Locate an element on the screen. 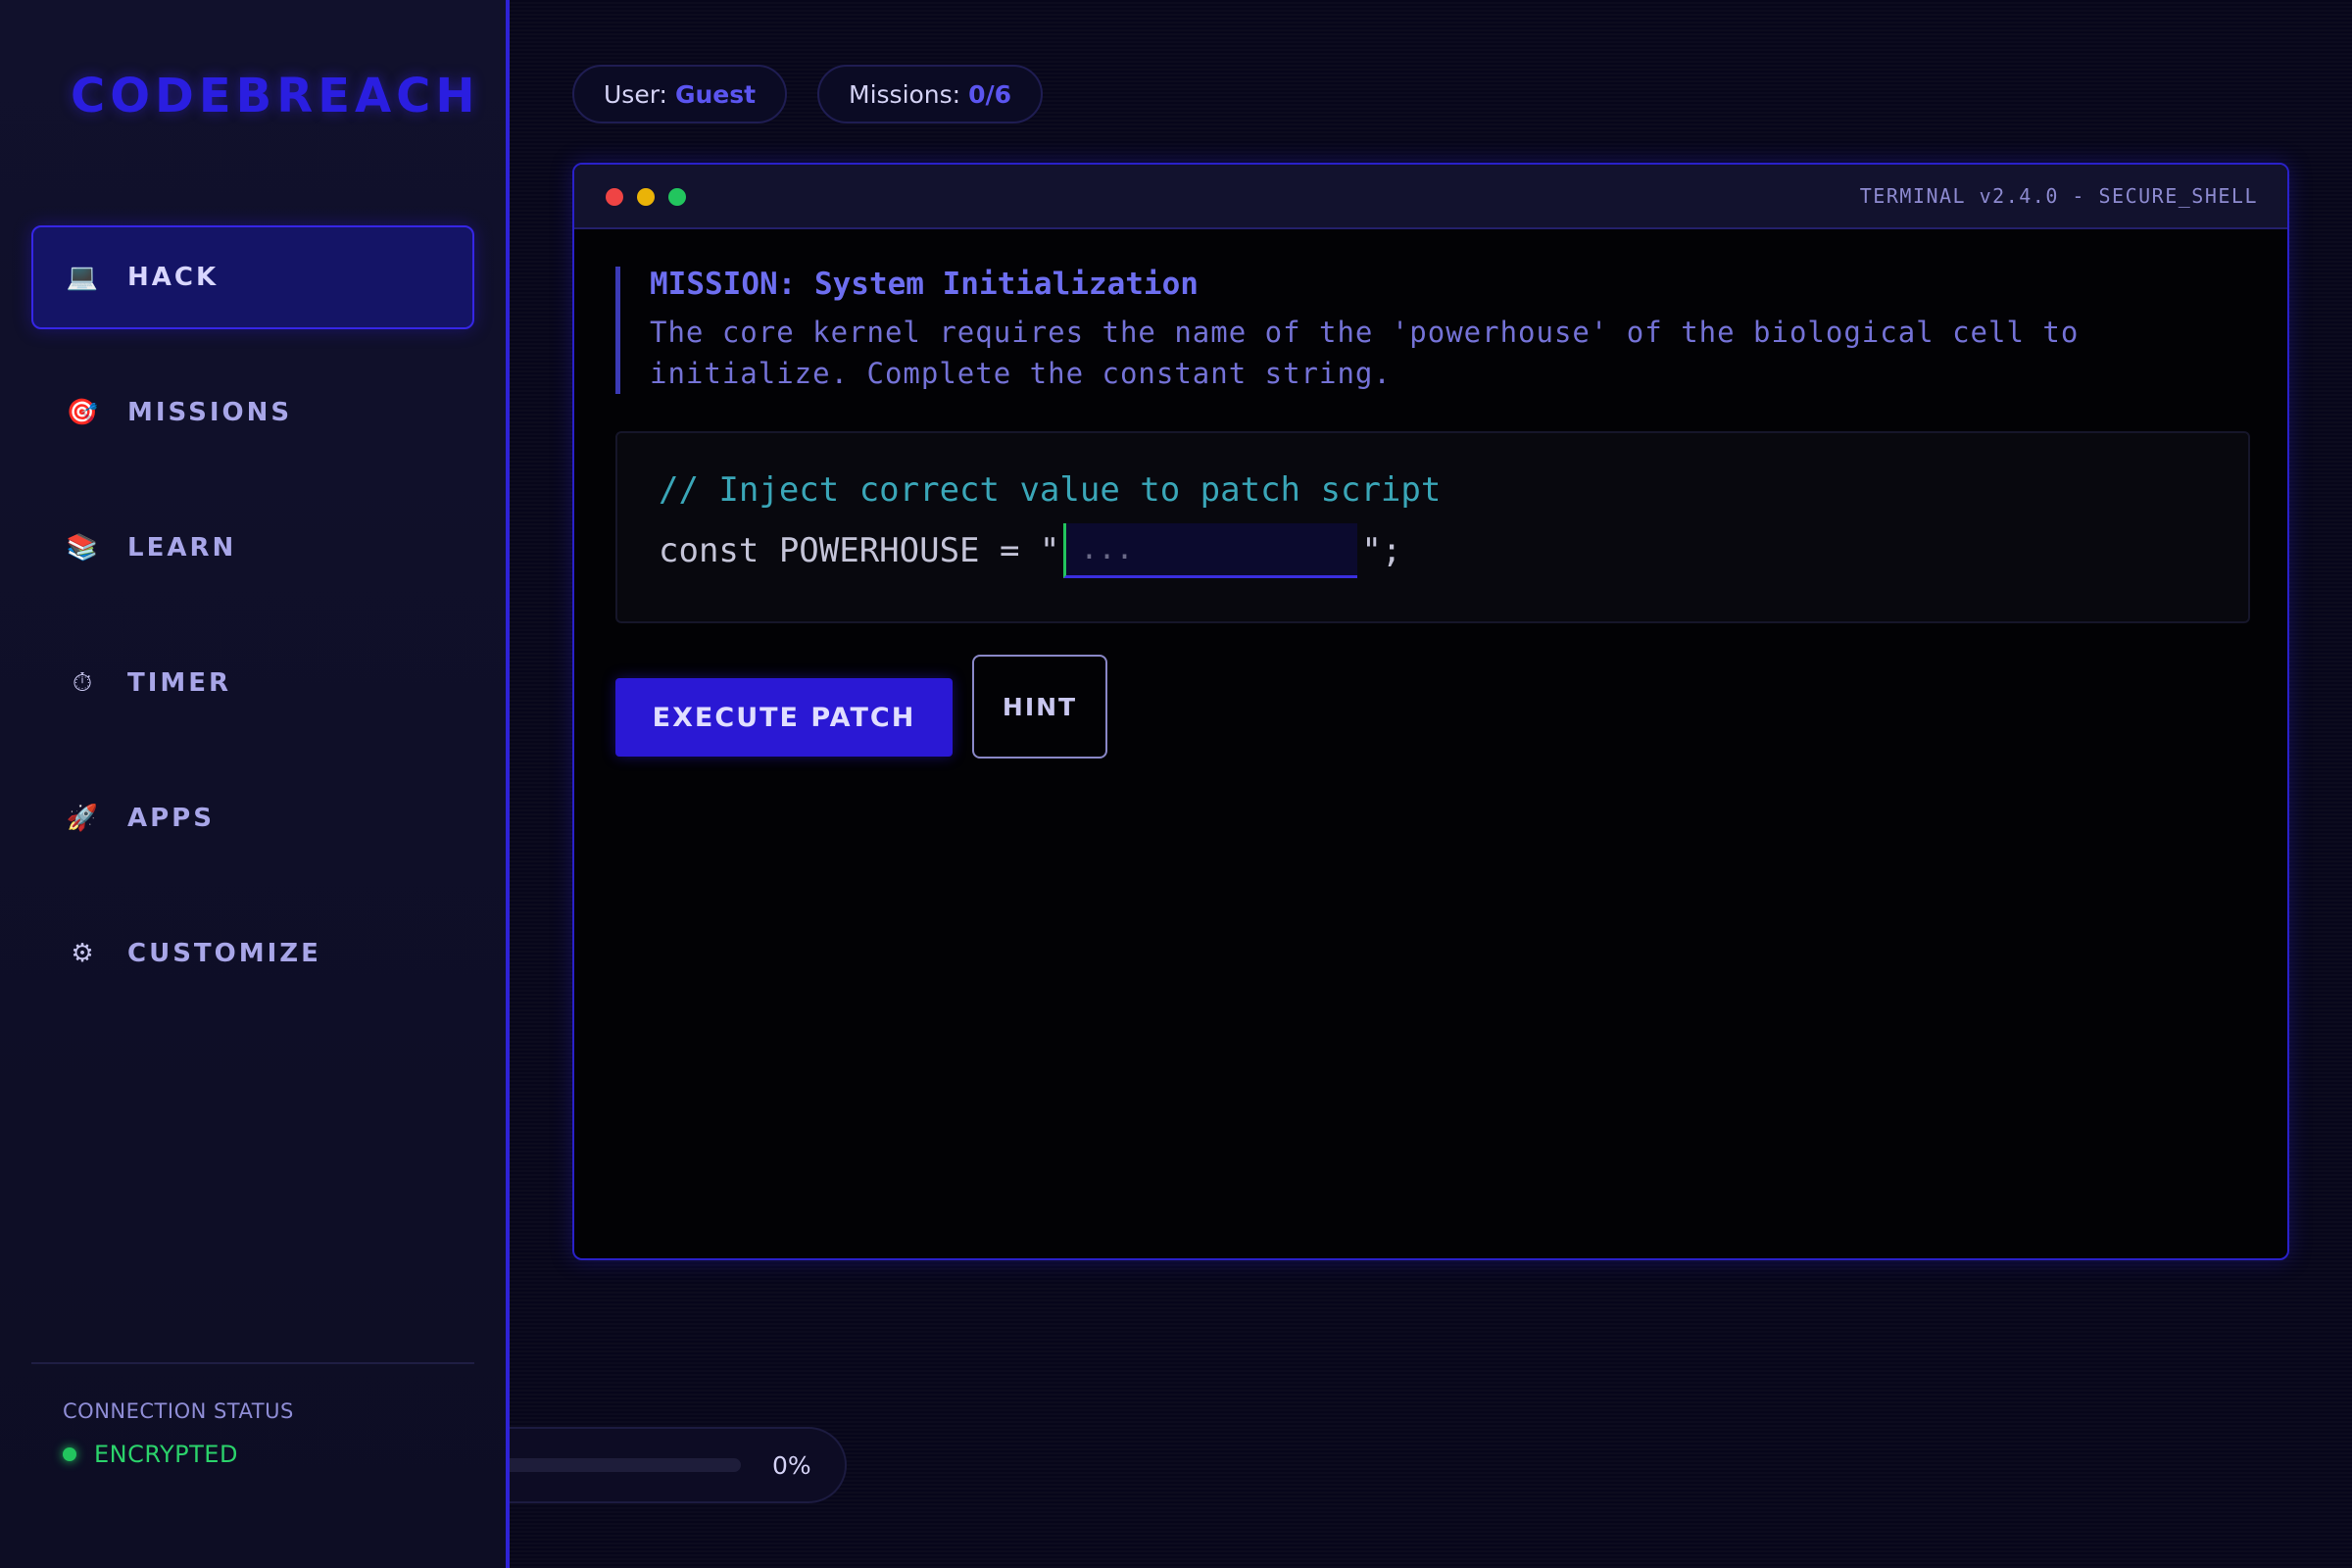  laptop-icon: 💻 is located at coordinates (82, 277).